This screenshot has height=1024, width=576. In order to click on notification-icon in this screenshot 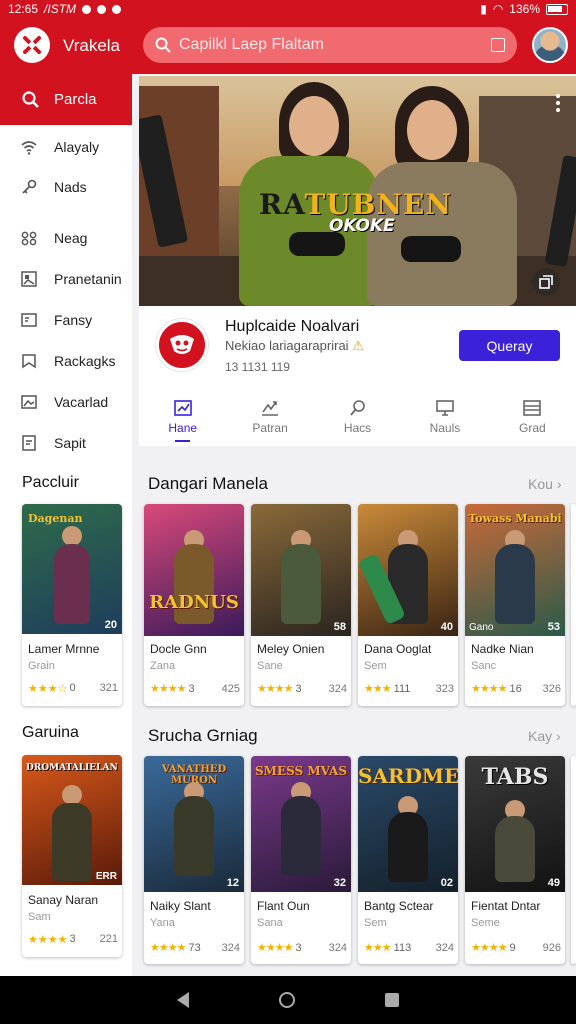, I will do `click(102, 9)`.